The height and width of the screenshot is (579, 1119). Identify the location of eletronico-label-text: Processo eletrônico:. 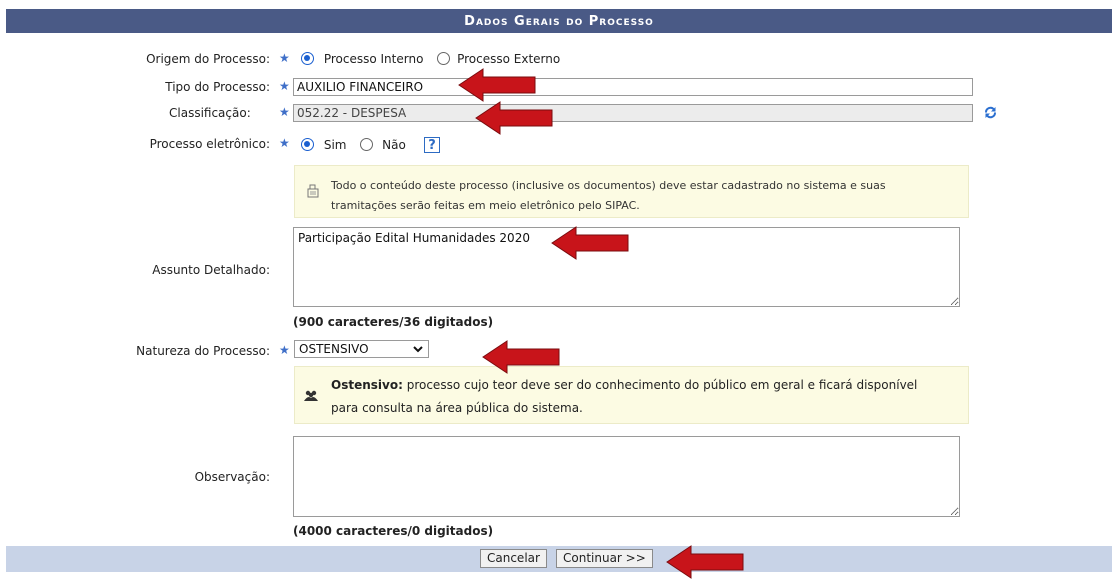
(209, 144).